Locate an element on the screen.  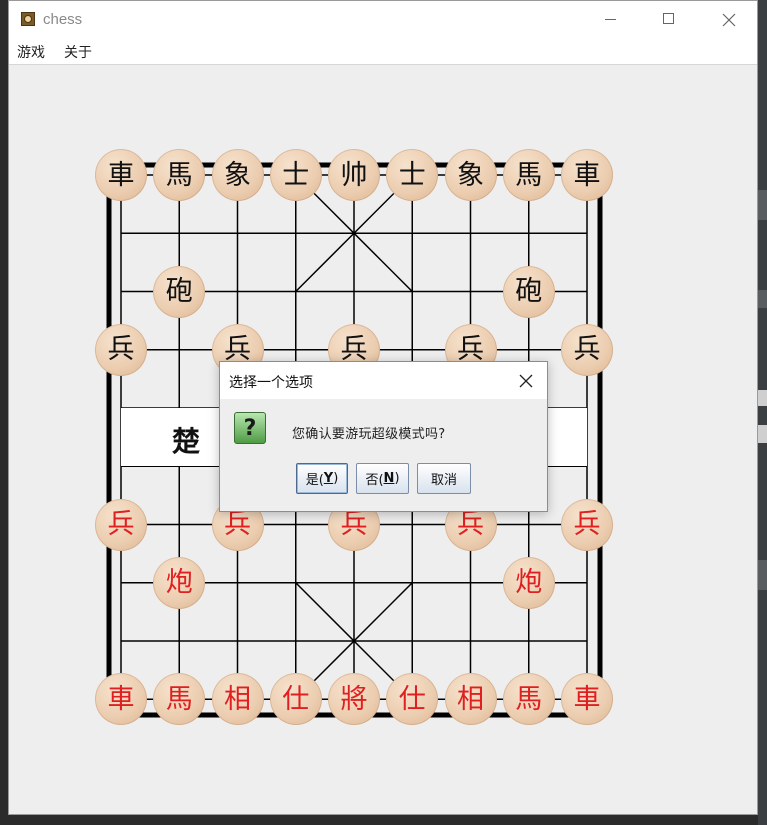
yes-button: 是(Y) is located at coordinates (322, 478).